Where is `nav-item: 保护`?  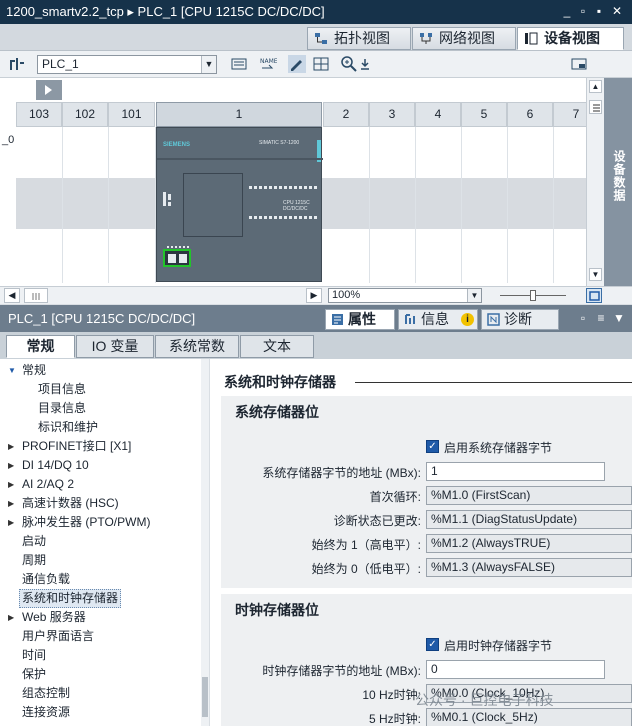 nav-item: 保护 is located at coordinates (34, 674).